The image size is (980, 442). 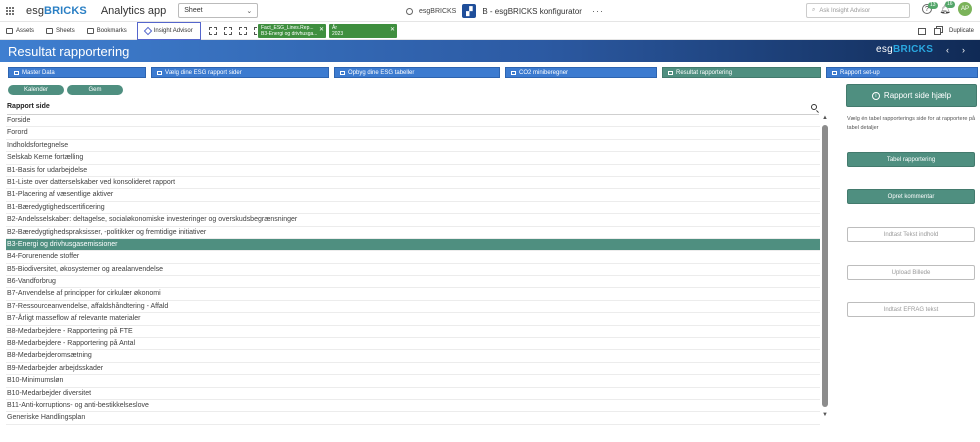 What do you see at coordinates (947, 50) in the screenshot?
I see `chevron-left-icon: ‹` at bounding box center [947, 50].